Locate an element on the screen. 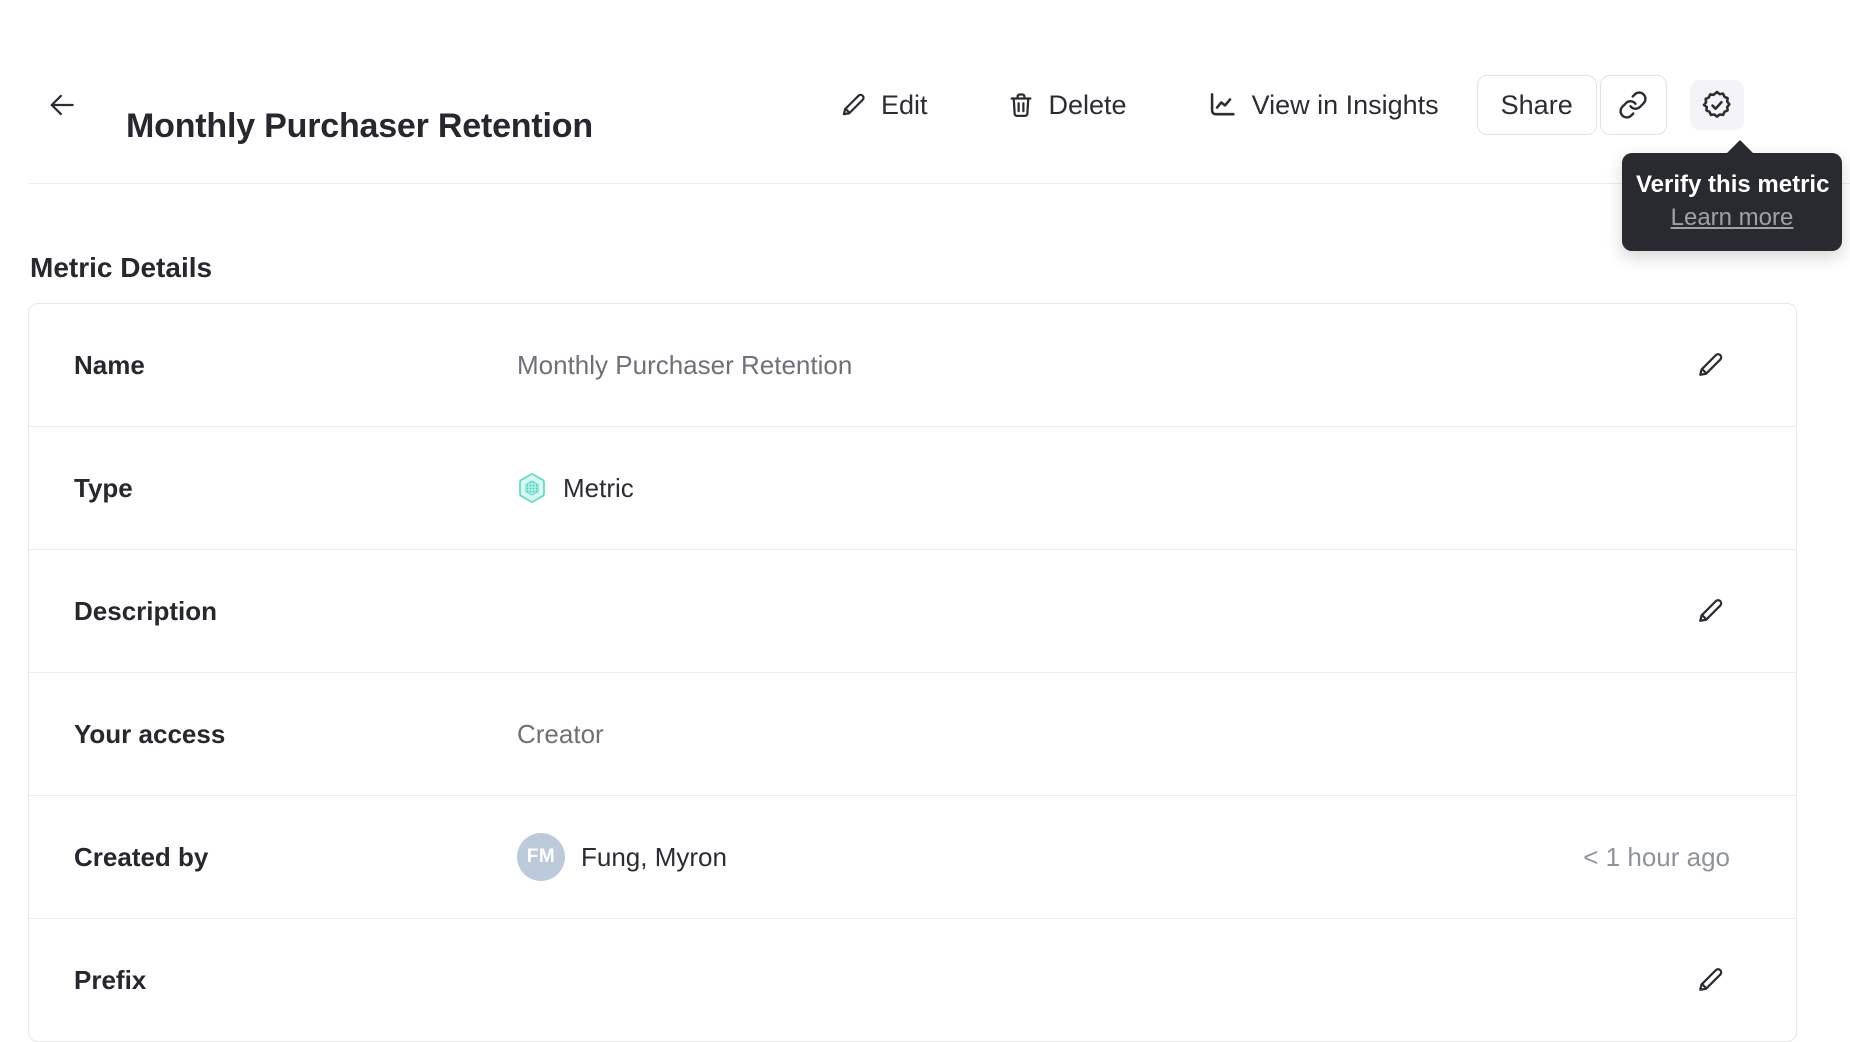  detail-row-created-by: Created by FM Fung, Myron < 1 hour ago is located at coordinates (912, 857).